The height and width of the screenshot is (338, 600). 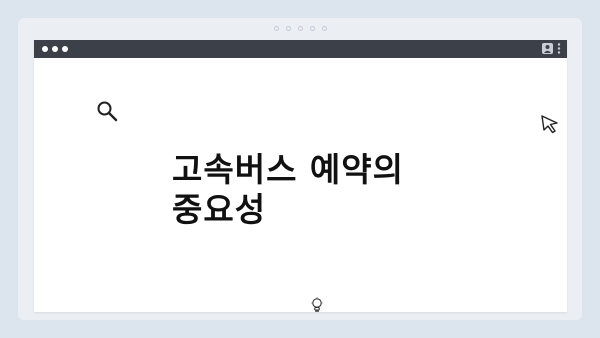 I want to click on cursor-icon, so click(x=549, y=124).